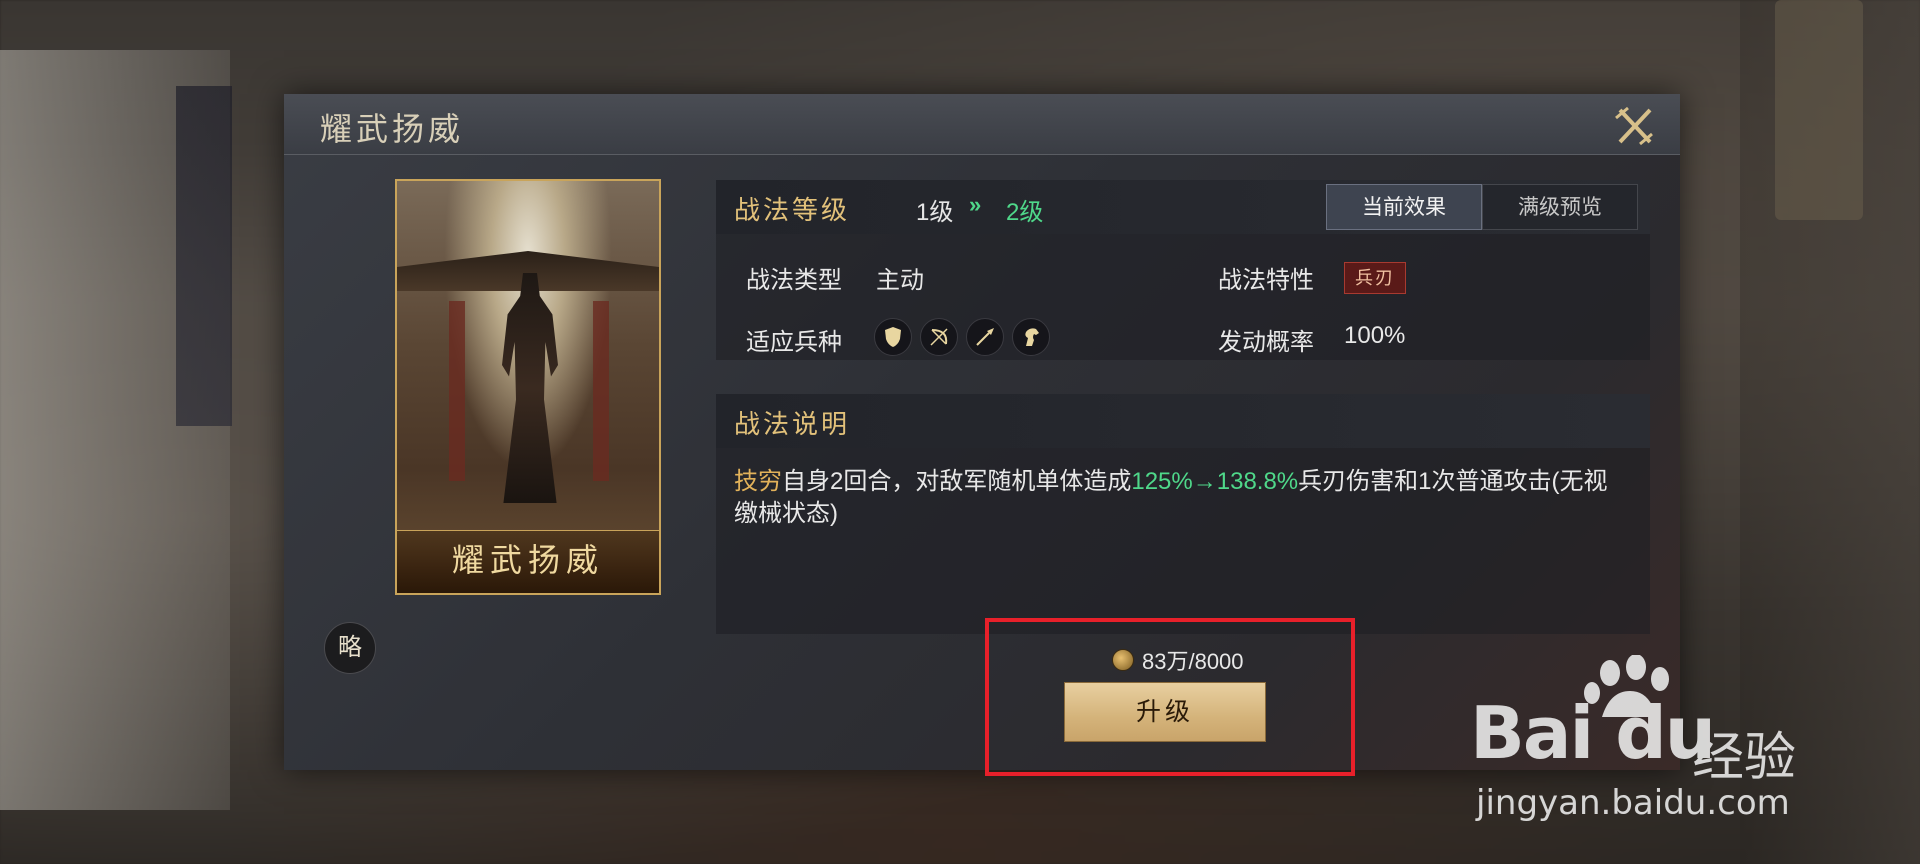 The width and height of the screenshot is (1920, 864). I want to click on strategy-badge: 略, so click(350, 648).